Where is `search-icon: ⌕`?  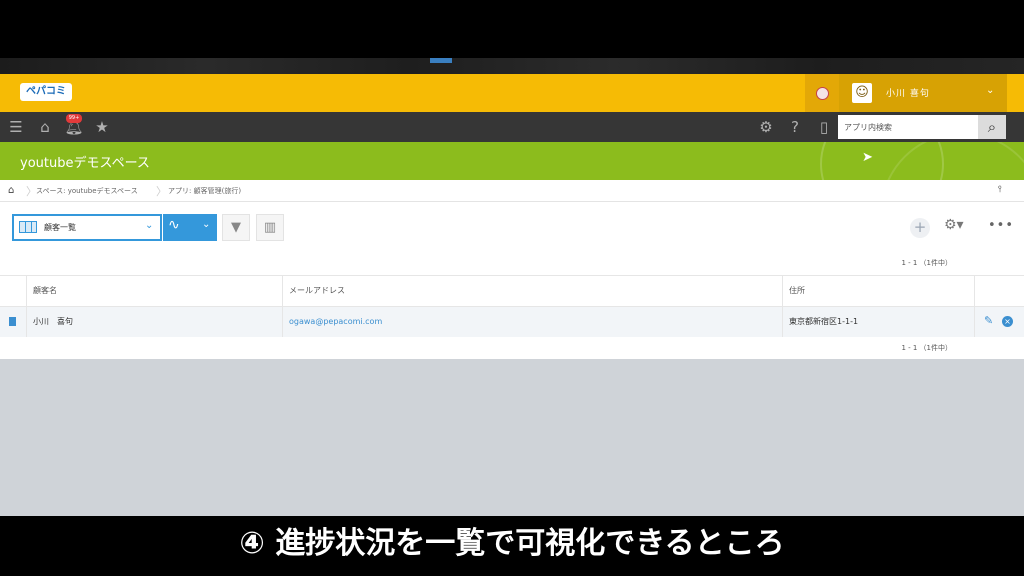 search-icon: ⌕ is located at coordinates (992, 127).